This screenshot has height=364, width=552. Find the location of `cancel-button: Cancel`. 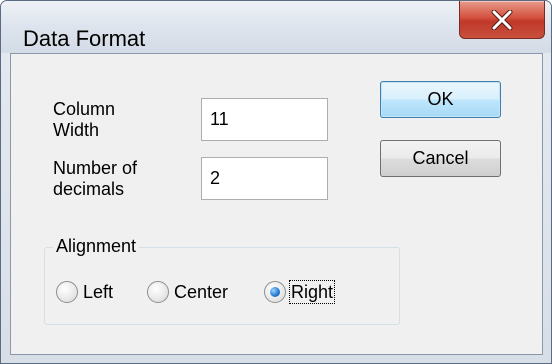

cancel-button: Cancel is located at coordinates (440, 158).